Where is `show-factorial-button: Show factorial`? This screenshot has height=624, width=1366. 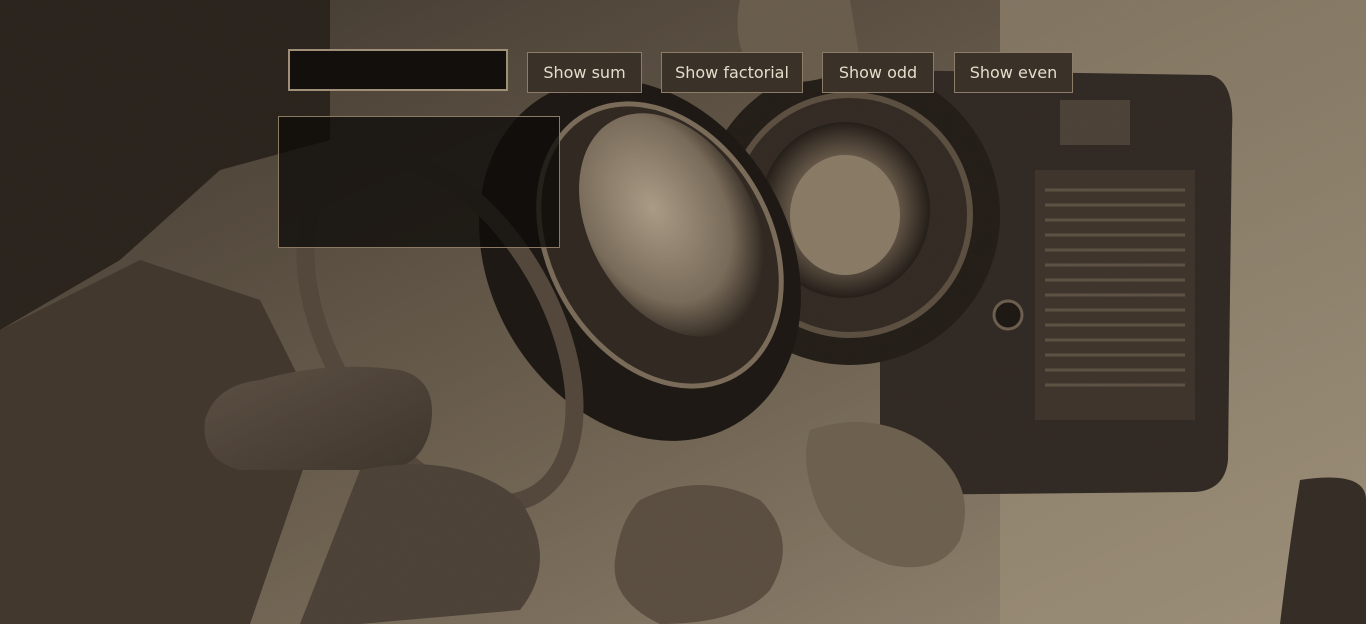
show-factorial-button: Show factorial is located at coordinates (732, 72).